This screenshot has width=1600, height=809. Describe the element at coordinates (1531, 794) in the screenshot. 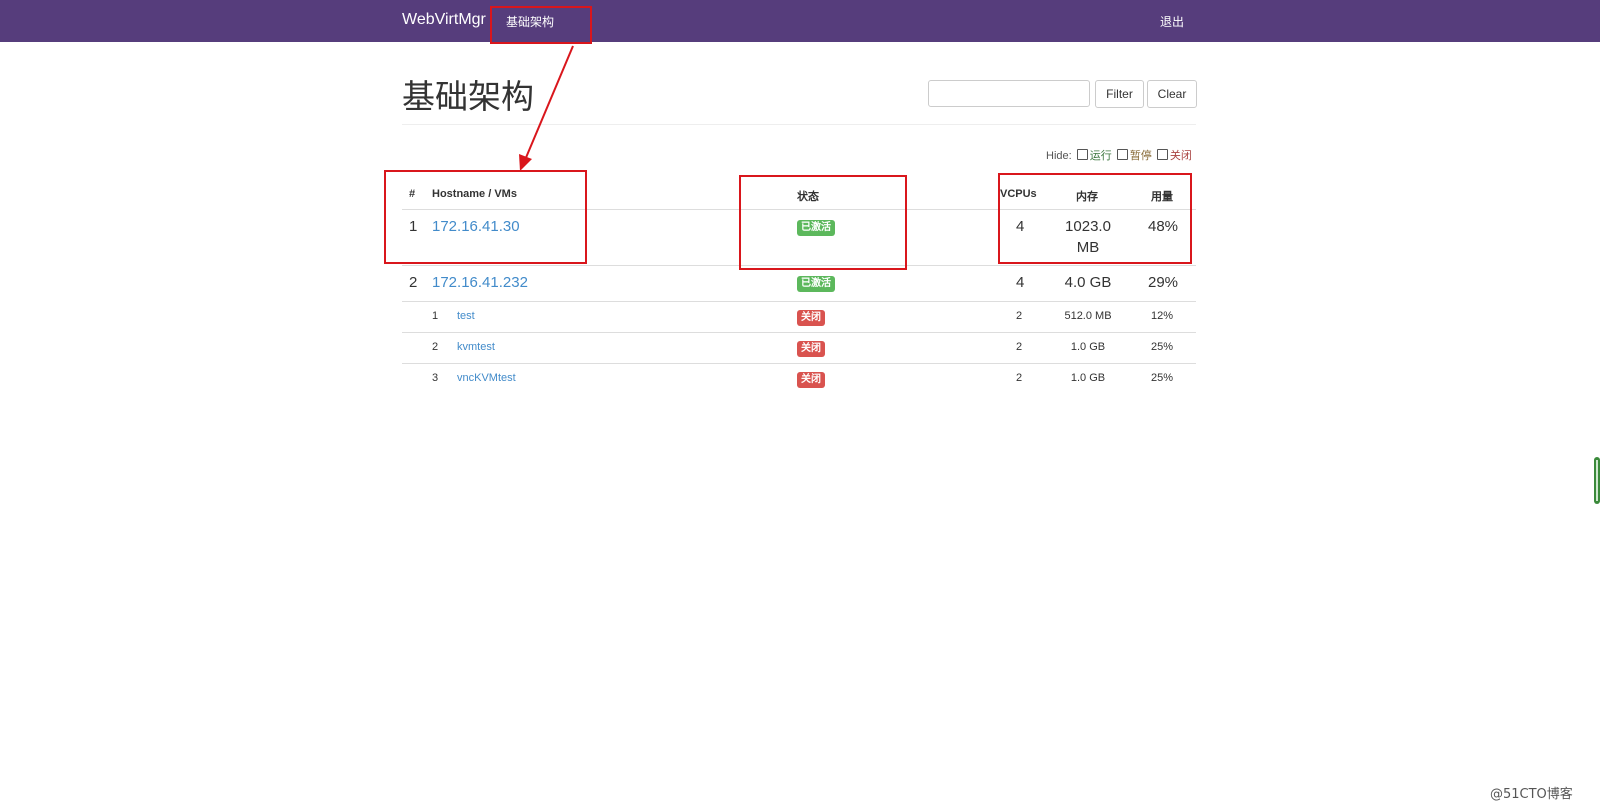

I see `watermark: @51CTO博客` at that location.